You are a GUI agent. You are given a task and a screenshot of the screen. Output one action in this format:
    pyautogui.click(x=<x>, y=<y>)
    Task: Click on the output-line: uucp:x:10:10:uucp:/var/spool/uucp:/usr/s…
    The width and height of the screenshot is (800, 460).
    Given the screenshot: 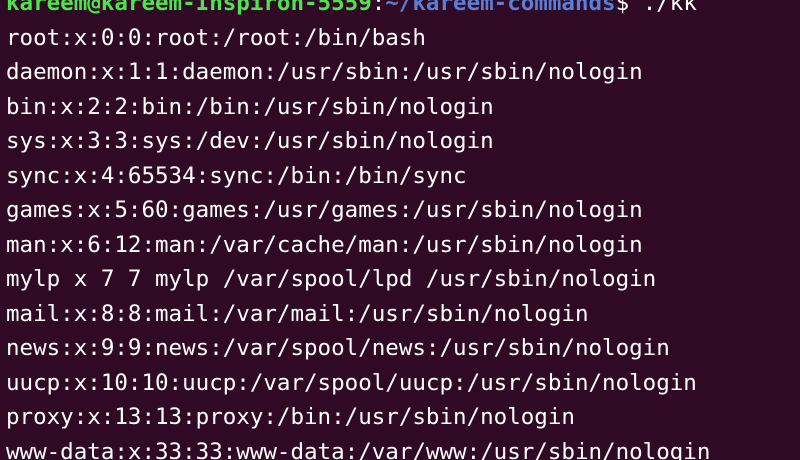 What is the action you would take?
    pyautogui.click(x=351, y=382)
    